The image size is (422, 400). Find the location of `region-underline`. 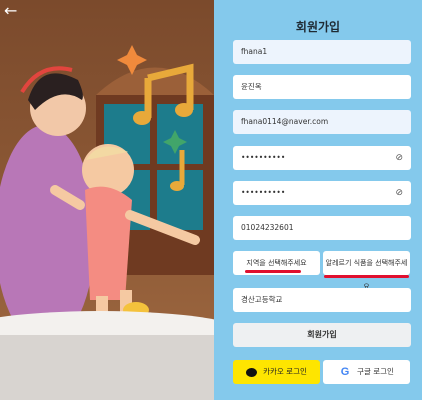

region-underline is located at coordinates (273, 271).